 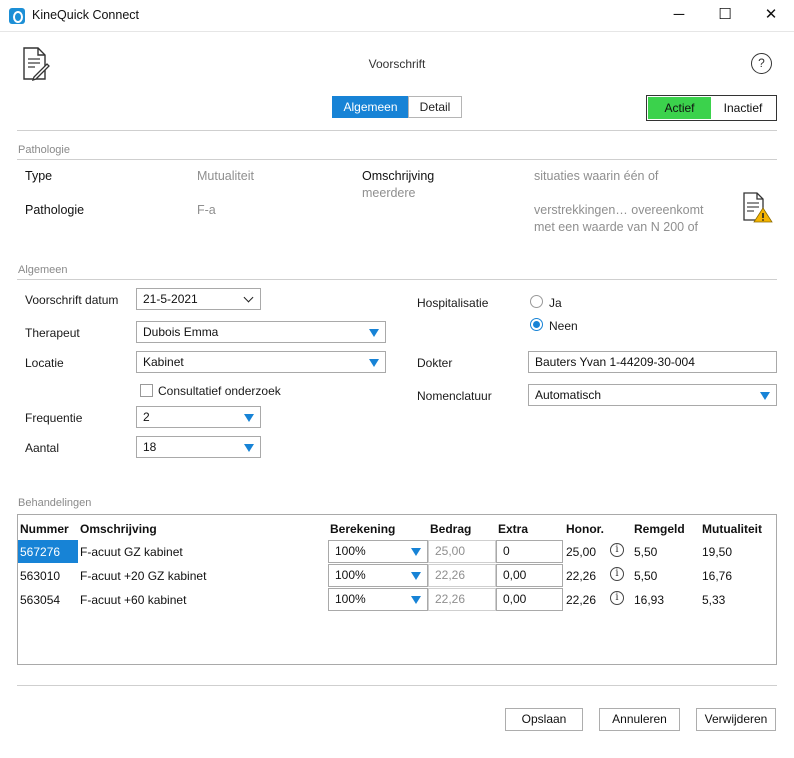 I want to click on therapeut-select: Dubois Emma, so click(x=261, y=332).